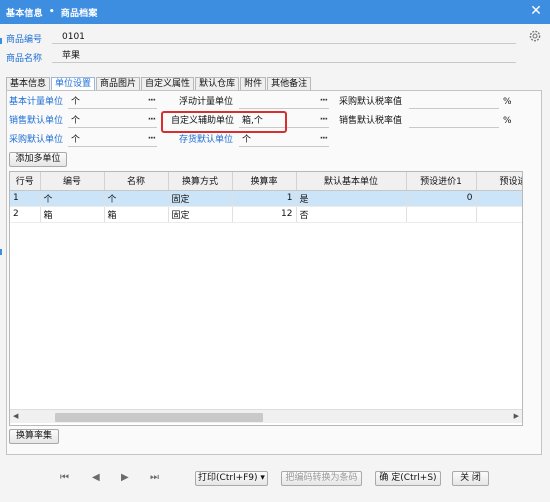  Describe the element at coordinates (441, 198) in the screenshot. I see `preset-price-1: 0` at that location.